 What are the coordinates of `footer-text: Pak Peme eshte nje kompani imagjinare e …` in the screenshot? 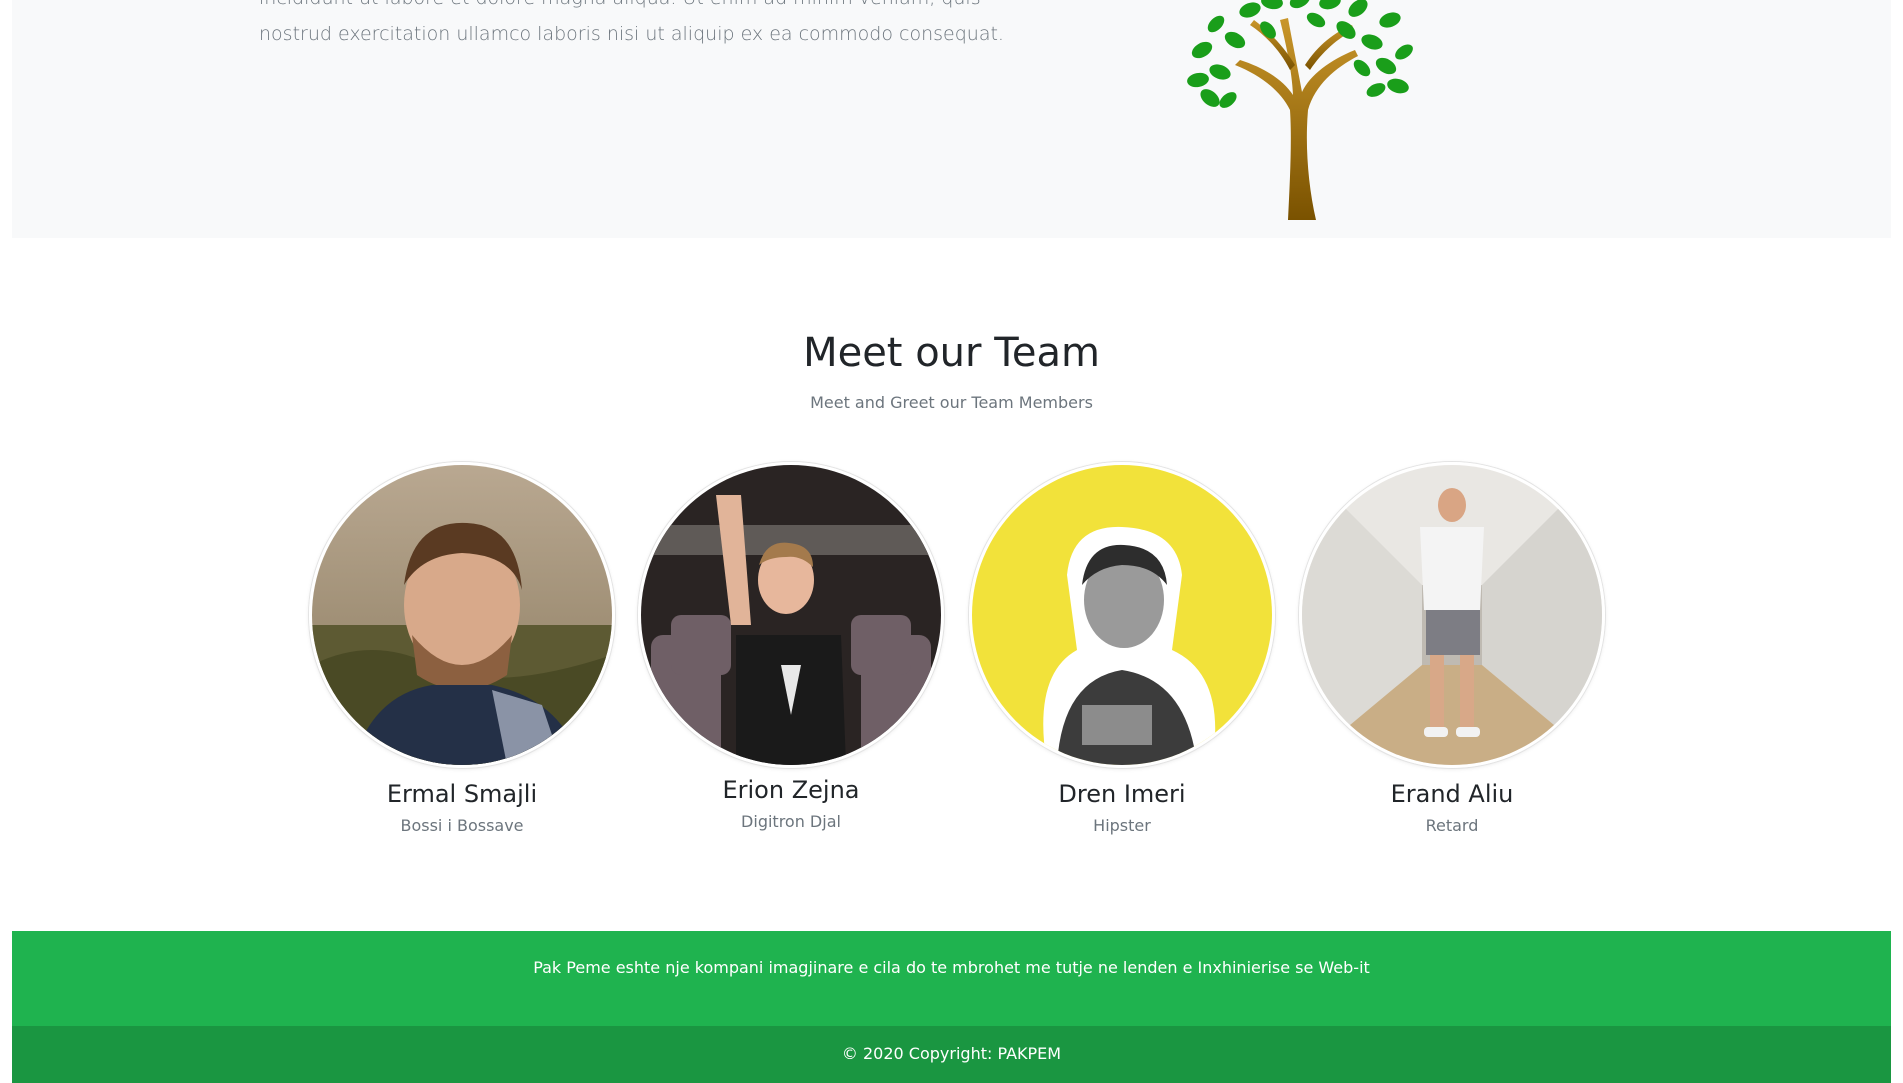 It's located at (951, 967).